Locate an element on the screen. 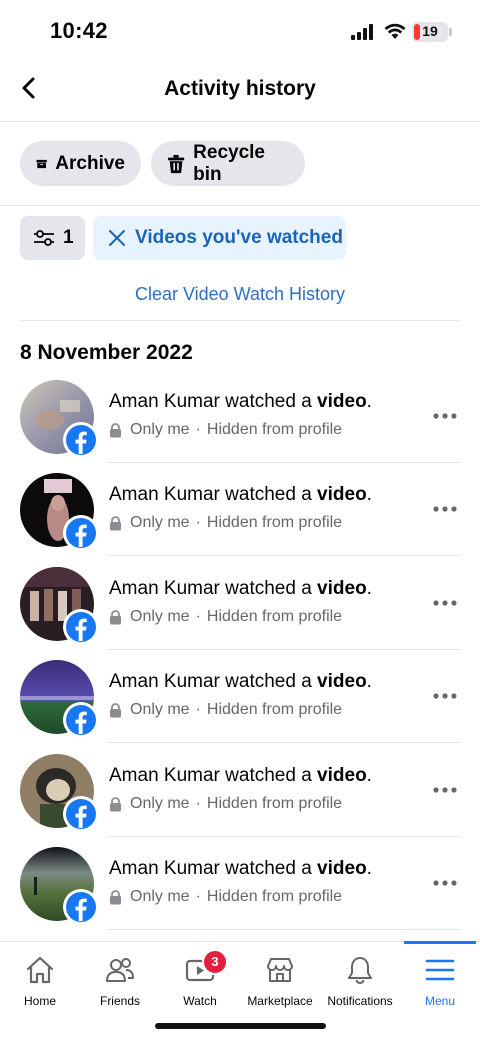  nav-item-friends: Friends is located at coordinates (120, 977).